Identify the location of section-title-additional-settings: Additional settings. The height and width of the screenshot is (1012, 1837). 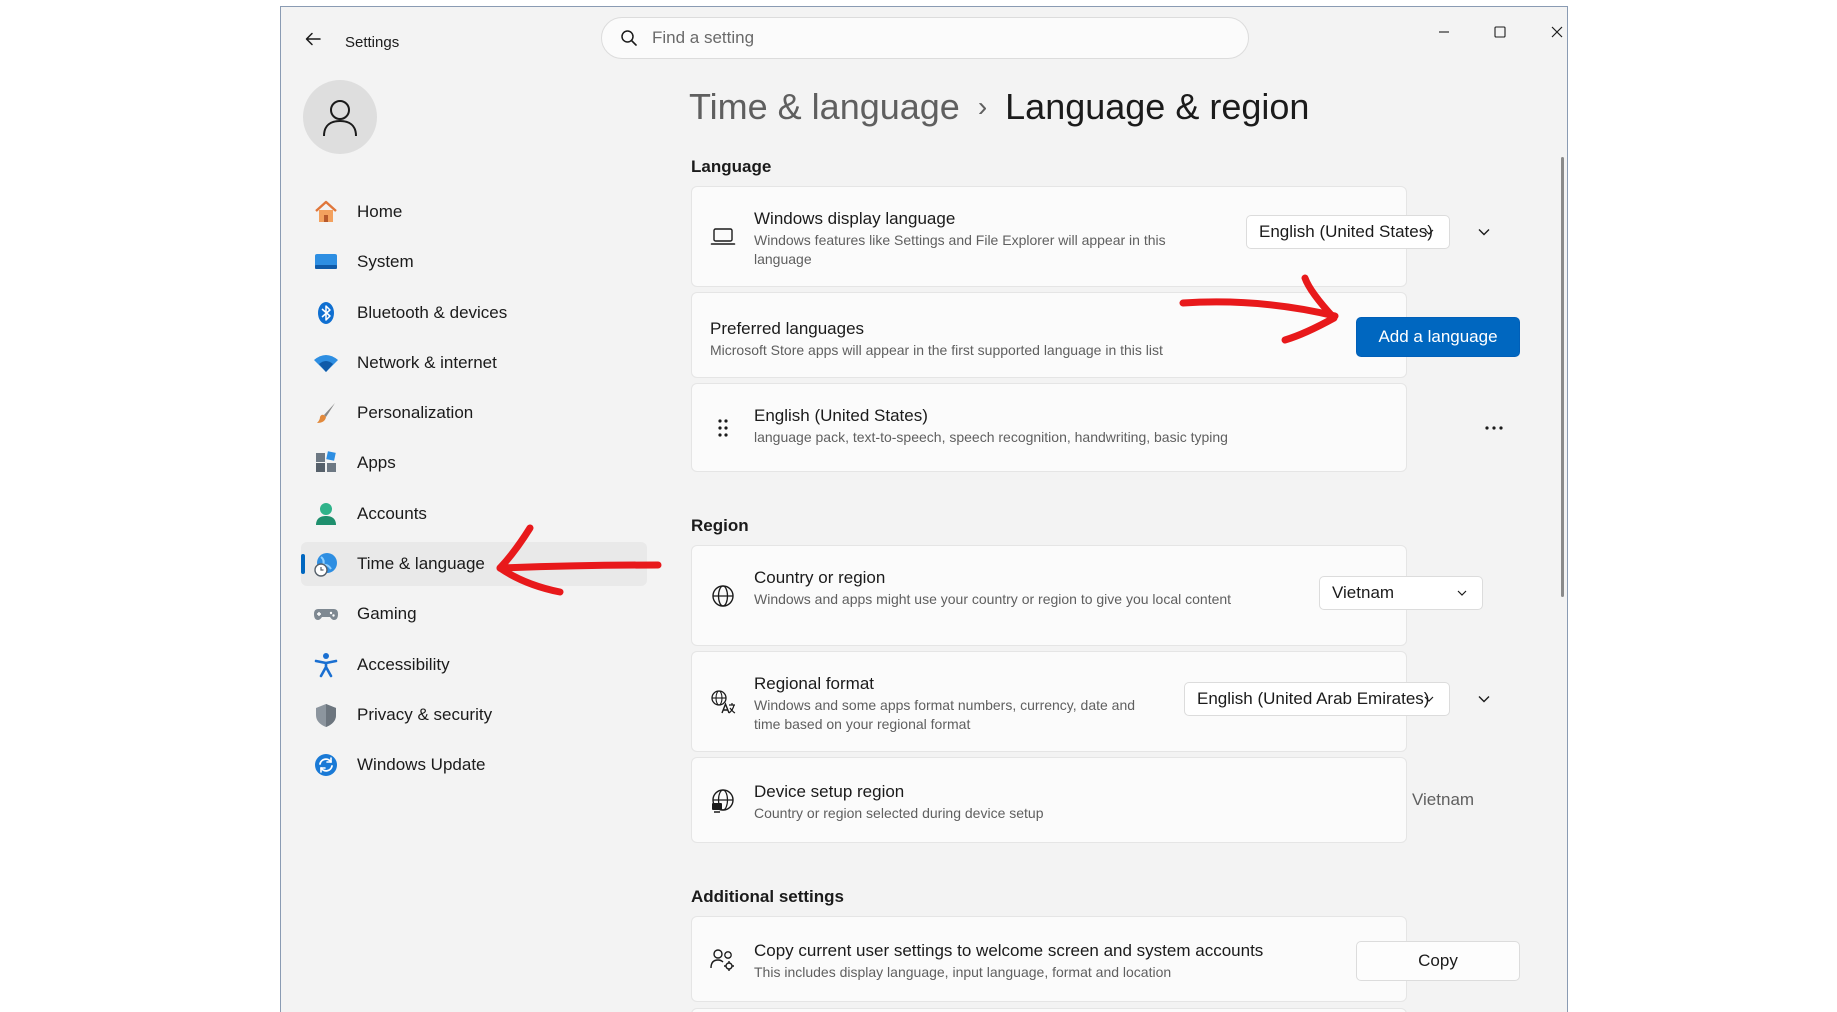
(767, 896).